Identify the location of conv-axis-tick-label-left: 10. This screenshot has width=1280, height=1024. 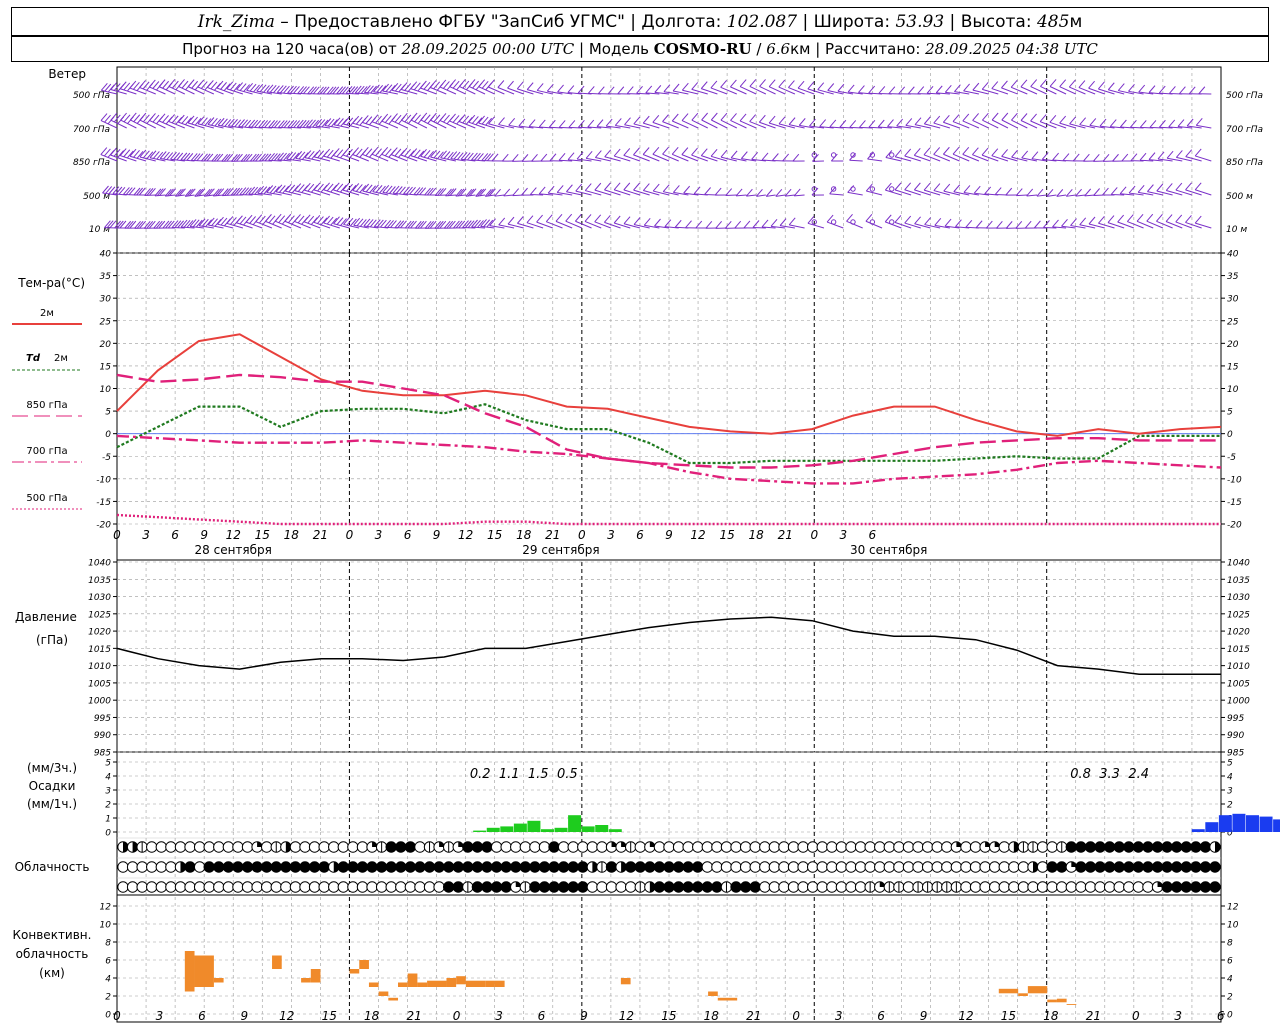
(106, 926).